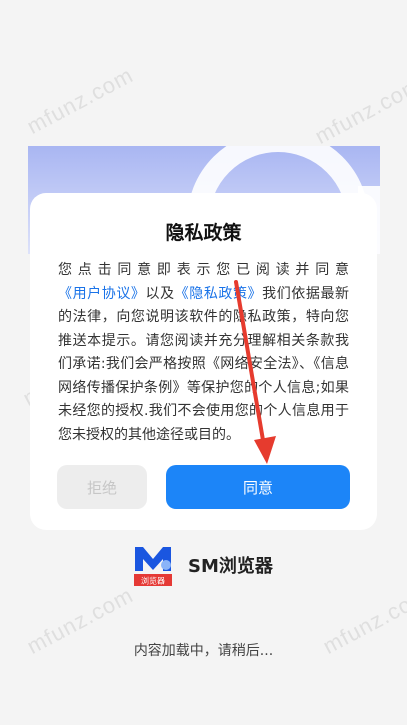 This screenshot has height=725, width=407. Describe the element at coordinates (203, 270) in the screenshot. I see `body-text-1: 您点击同意即表示您已阅读并同意` at that location.